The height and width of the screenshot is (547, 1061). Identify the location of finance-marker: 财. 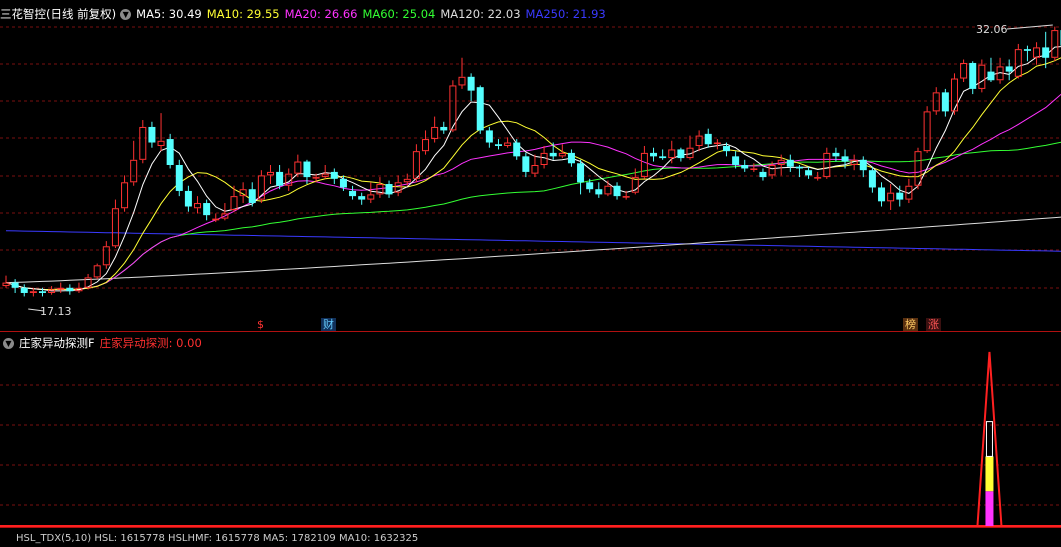
(328, 324).